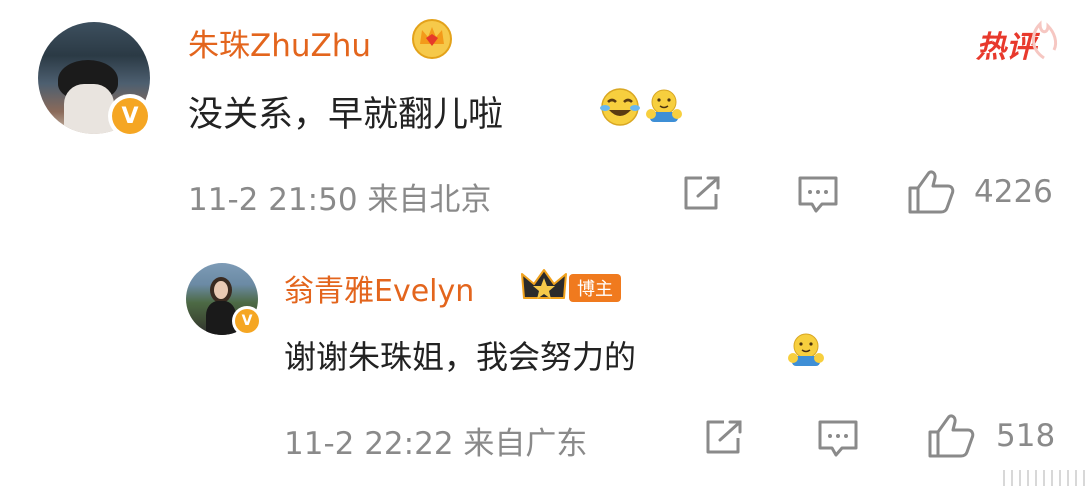 Image resolution: width=1092 pixels, height=490 pixels. Describe the element at coordinates (436, 444) in the screenshot. I see `comment-meta: 11-2 22:22 来自广东` at that location.